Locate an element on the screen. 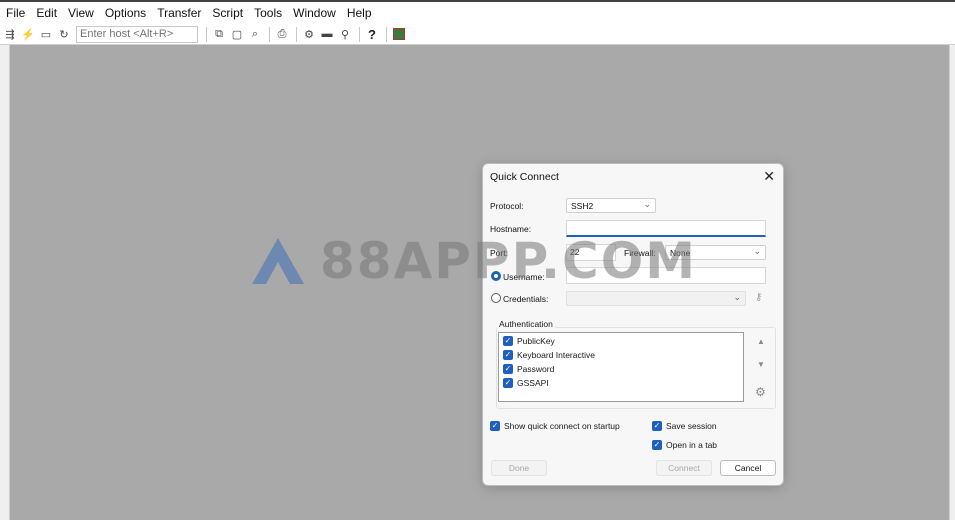 The image size is (955, 520). gear-icon: ⚙ is located at coordinates (760, 392).